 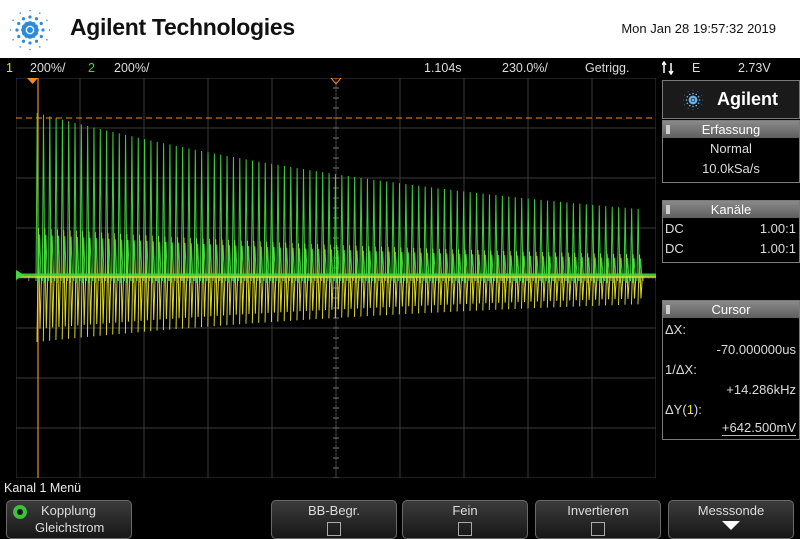 I want to click on datetime-readout: Mon Jan 28 19:57:32 2019, so click(x=698, y=28).